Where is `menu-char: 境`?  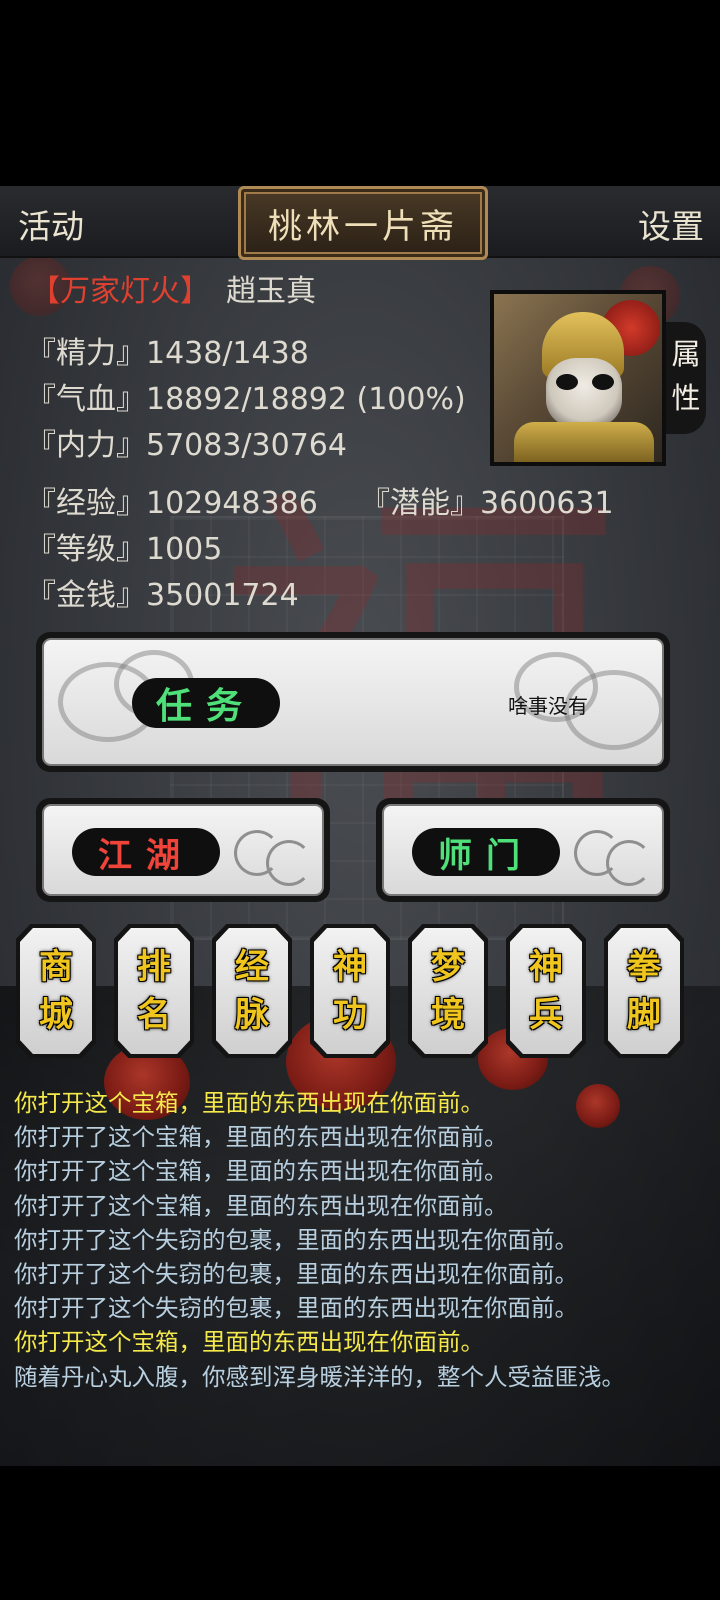 menu-char: 境 is located at coordinates (448, 1015).